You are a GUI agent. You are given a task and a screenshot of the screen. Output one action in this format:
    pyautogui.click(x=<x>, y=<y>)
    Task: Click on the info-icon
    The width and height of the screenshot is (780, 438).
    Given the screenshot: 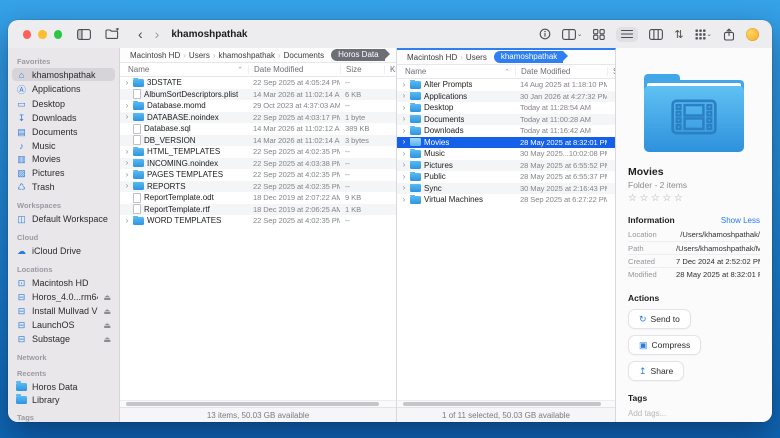 What is the action you would take?
    pyautogui.click(x=545, y=34)
    